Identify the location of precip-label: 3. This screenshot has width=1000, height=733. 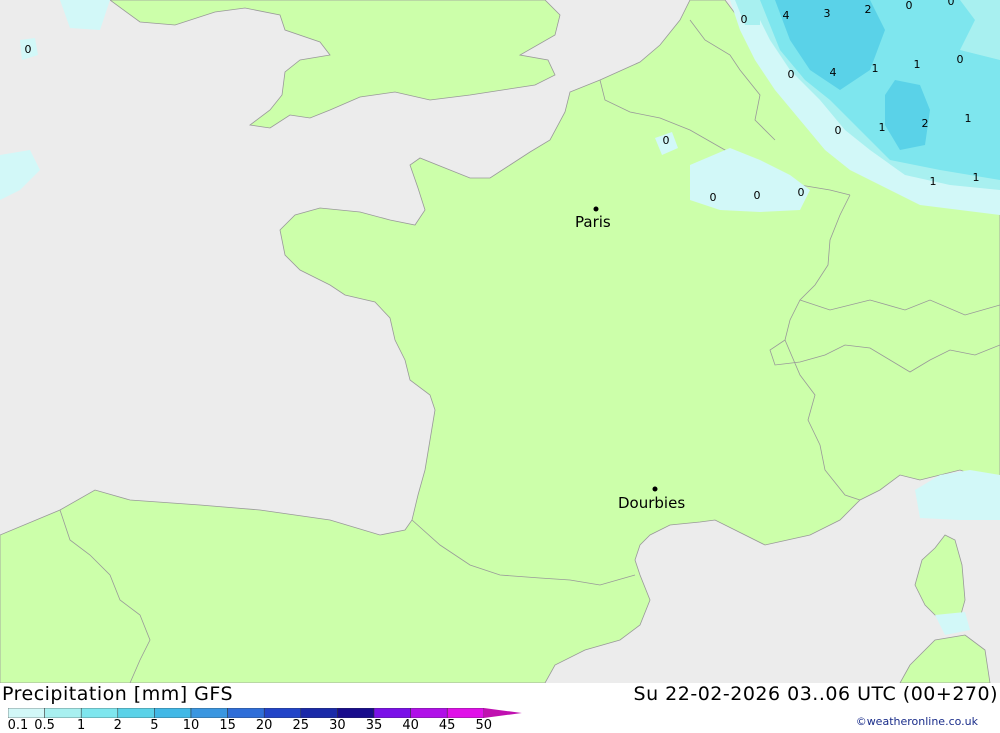
(827, 13).